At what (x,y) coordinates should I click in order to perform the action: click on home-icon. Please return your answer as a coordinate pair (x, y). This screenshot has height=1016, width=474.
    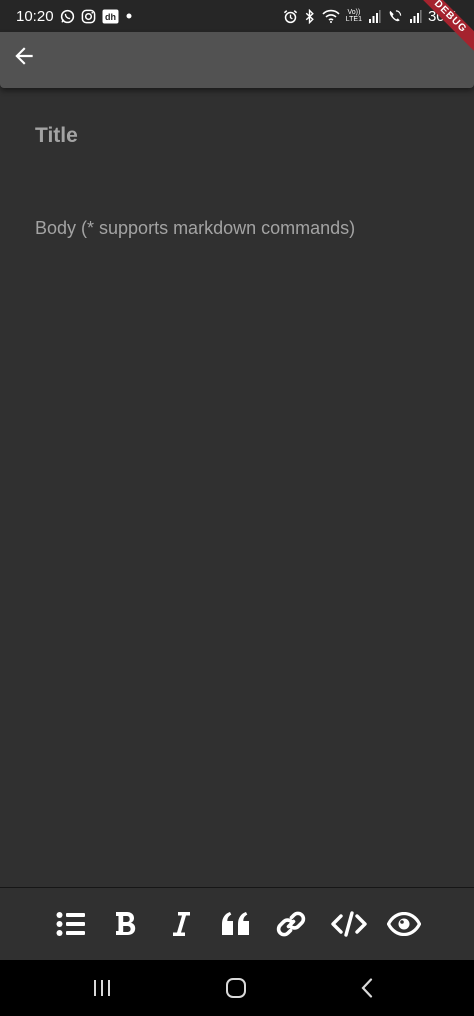
    Looking at the image, I should click on (236, 988).